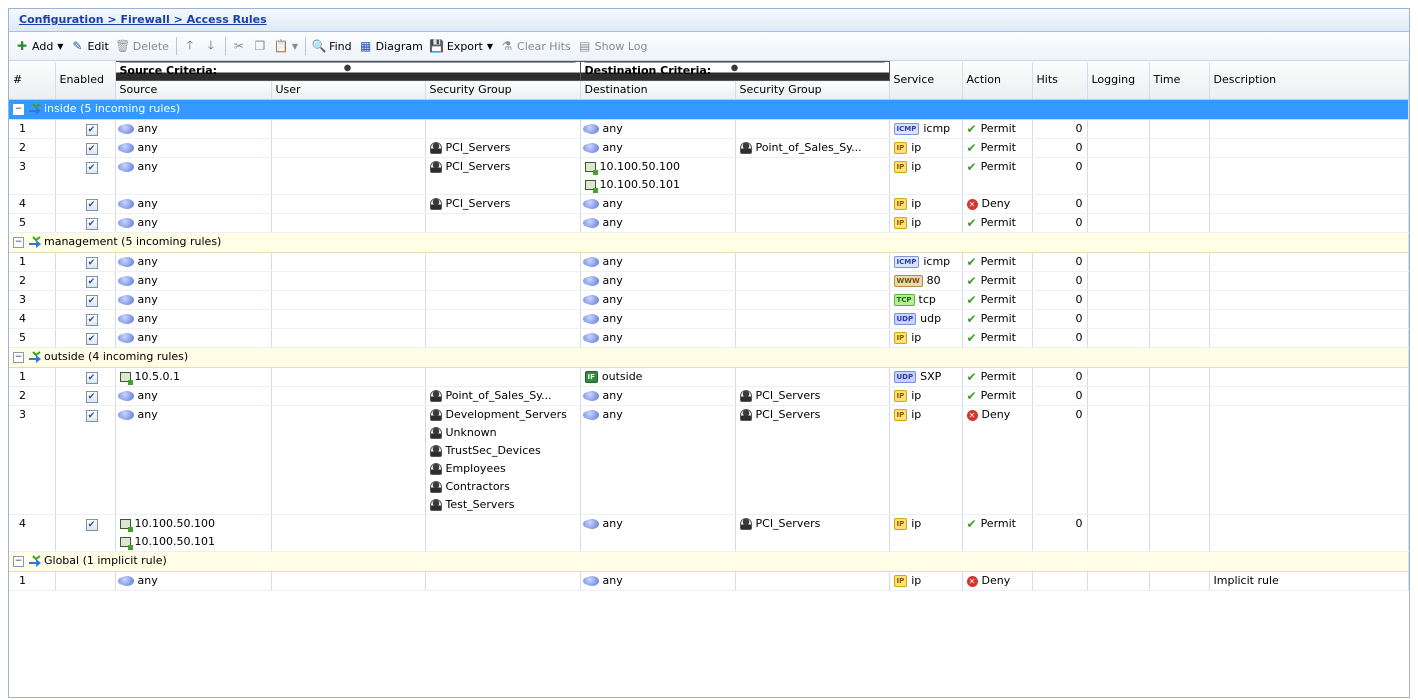  I want to click on delete-button: 🗑 Delete, so click(142, 46).